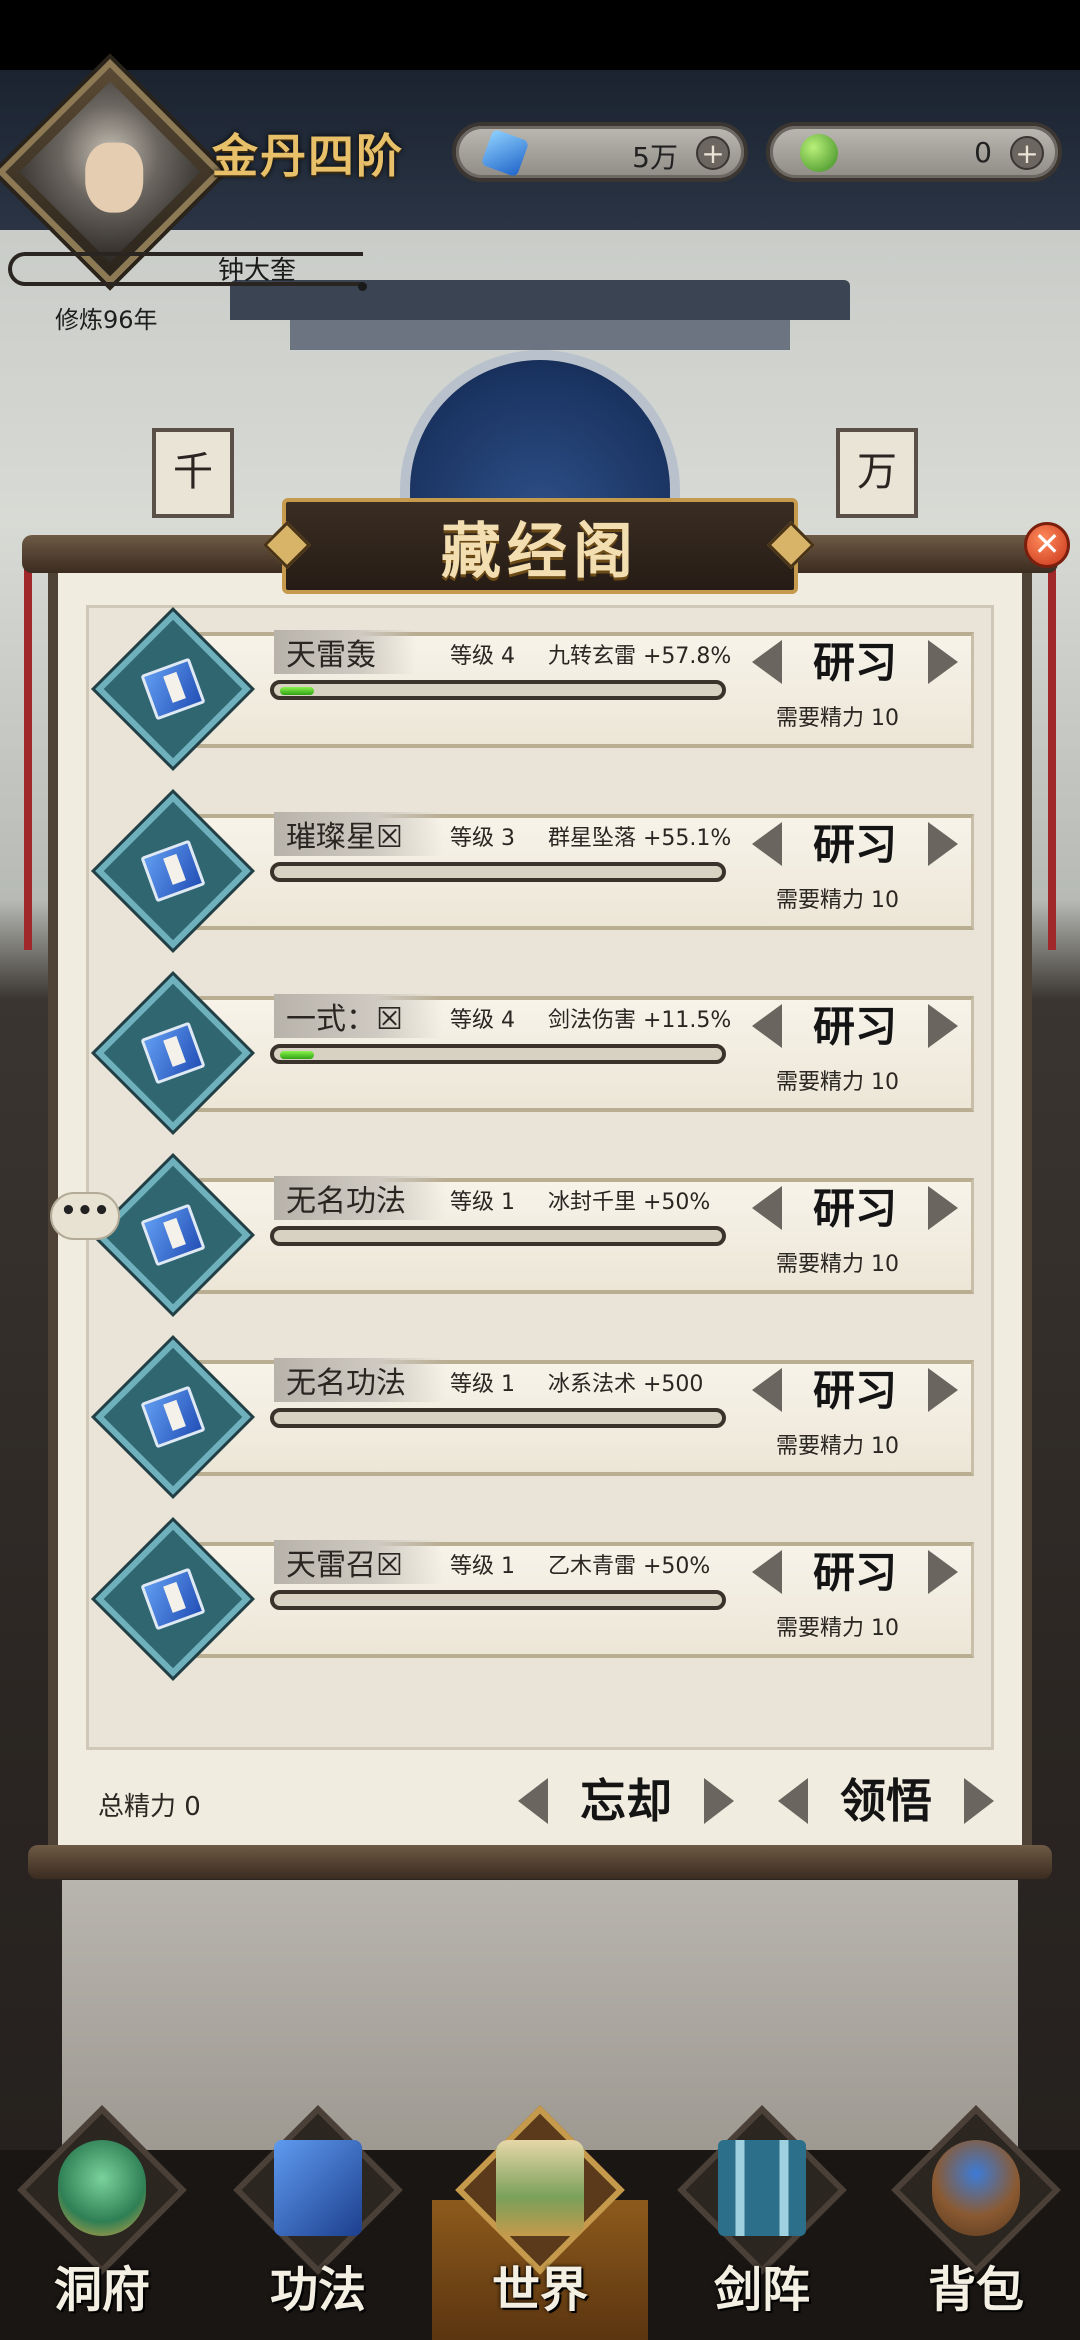 The width and height of the screenshot is (1080, 2340). Describe the element at coordinates (358, 1562) in the screenshot. I see `skill-name: 天雷召☒` at that location.